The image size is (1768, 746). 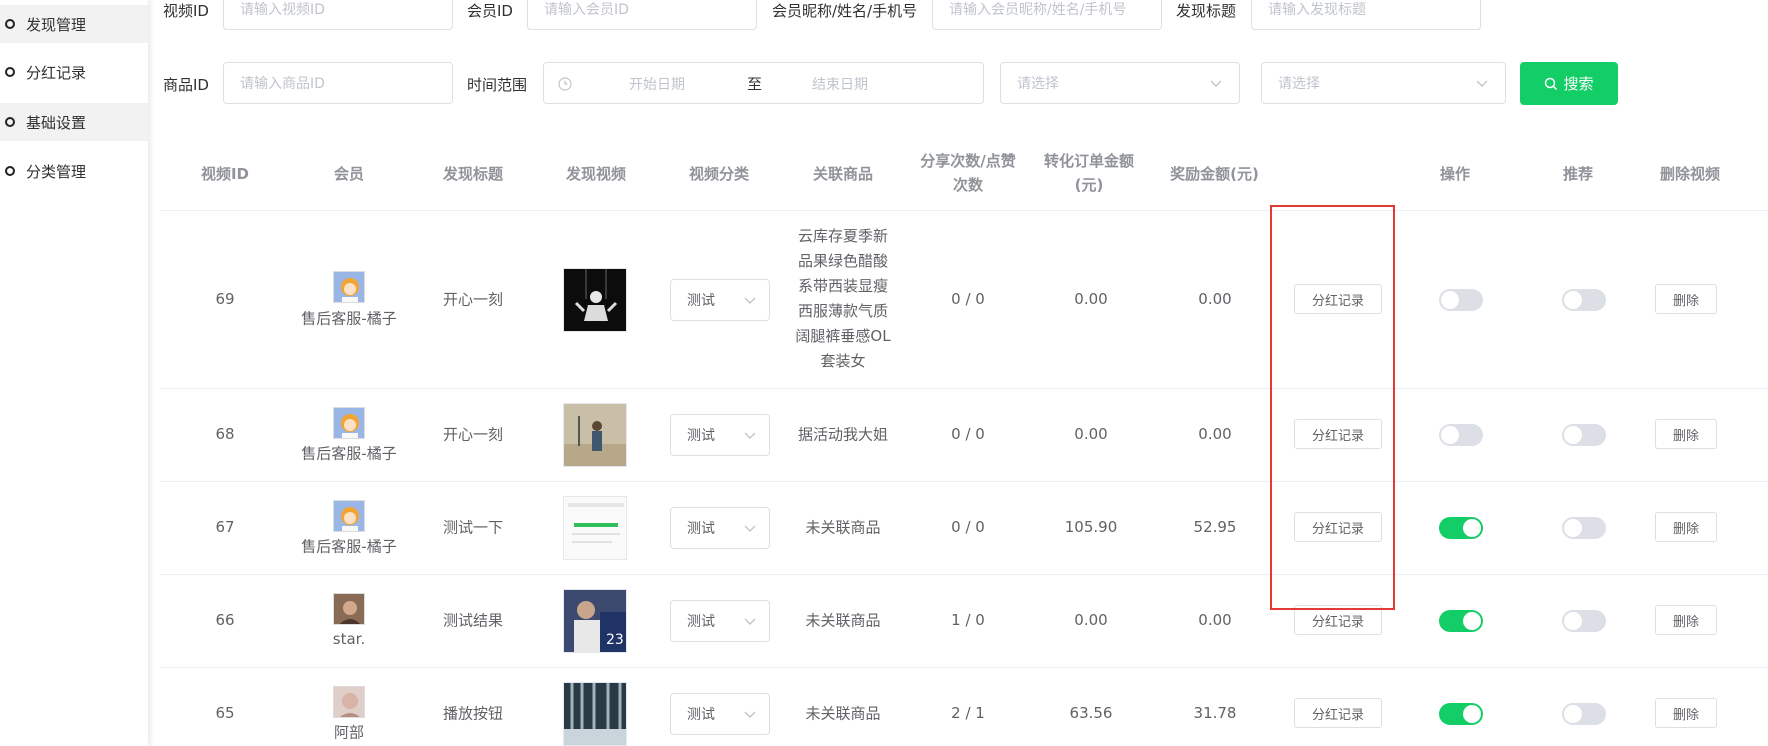 What do you see at coordinates (968, 434) in the screenshot?
I see `cell-share-like: 0 / 0` at bounding box center [968, 434].